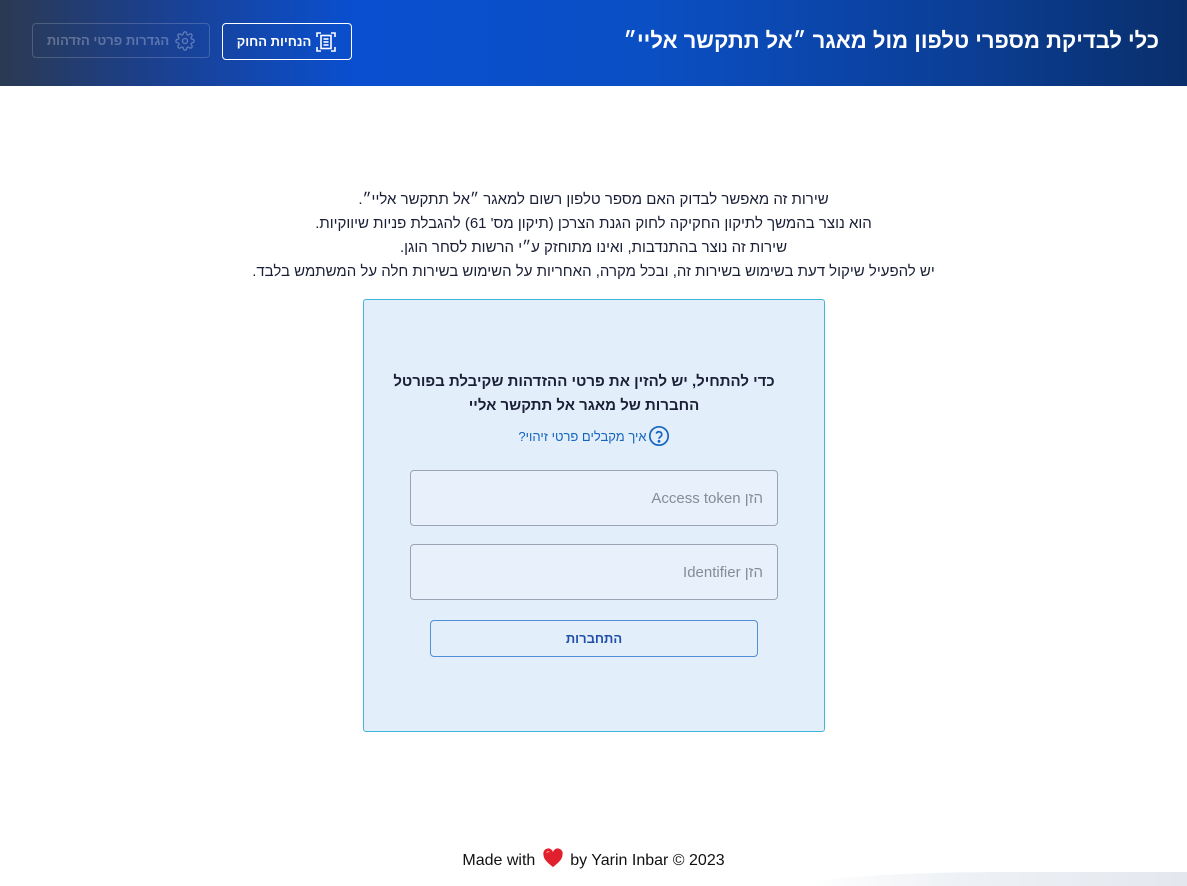 This screenshot has height=886, width=1187. I want to click on footer: Made with by Yarin Inbar © 2023, so click(593, 860).